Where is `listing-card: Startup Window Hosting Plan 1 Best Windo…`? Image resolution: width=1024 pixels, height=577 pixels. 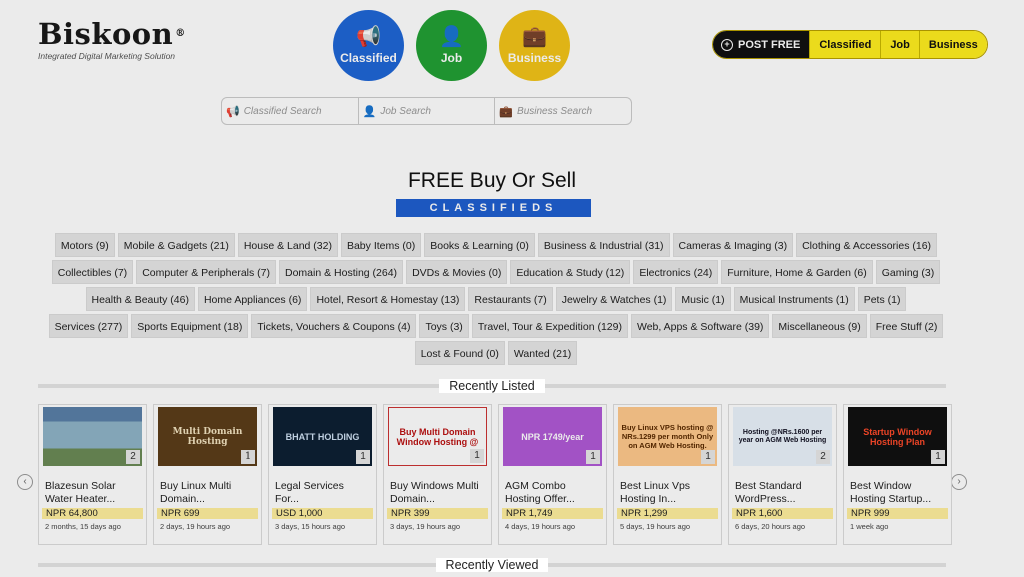 listing-card: Startup Window Hosting Plan 1 Best Windo… is located at coordinates (897, 474).